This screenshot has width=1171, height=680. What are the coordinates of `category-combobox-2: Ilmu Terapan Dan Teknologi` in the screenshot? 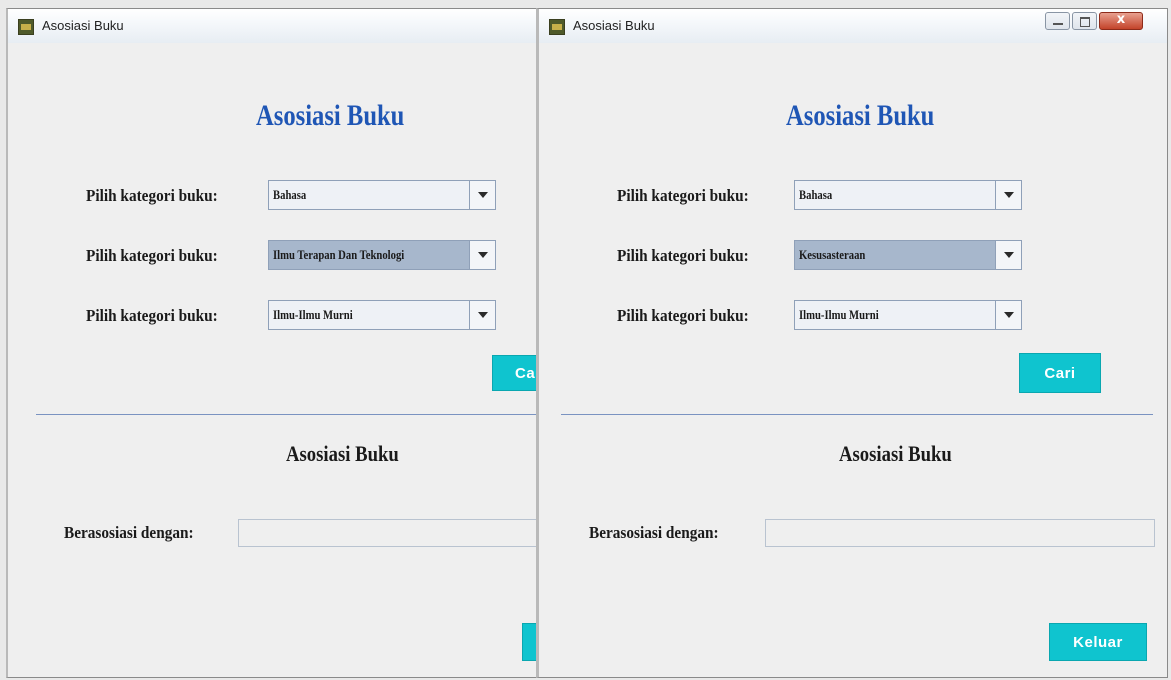 It's located at (382, 255).